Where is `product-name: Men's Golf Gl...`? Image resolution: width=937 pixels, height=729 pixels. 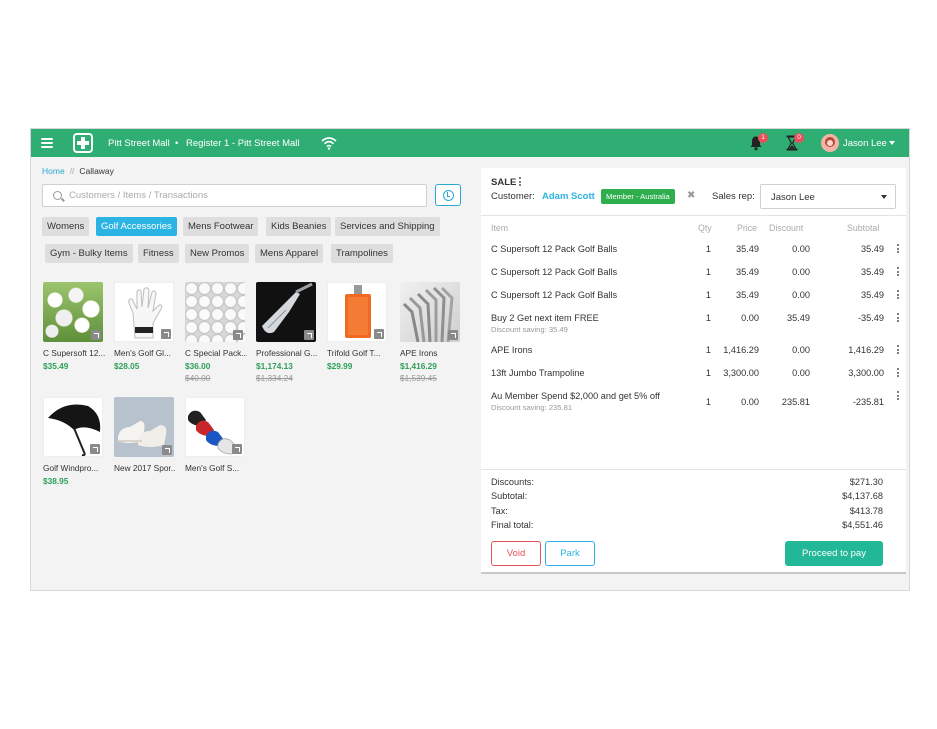 product-name: Men's Golf Gl... is located at coordinates (142, 353).